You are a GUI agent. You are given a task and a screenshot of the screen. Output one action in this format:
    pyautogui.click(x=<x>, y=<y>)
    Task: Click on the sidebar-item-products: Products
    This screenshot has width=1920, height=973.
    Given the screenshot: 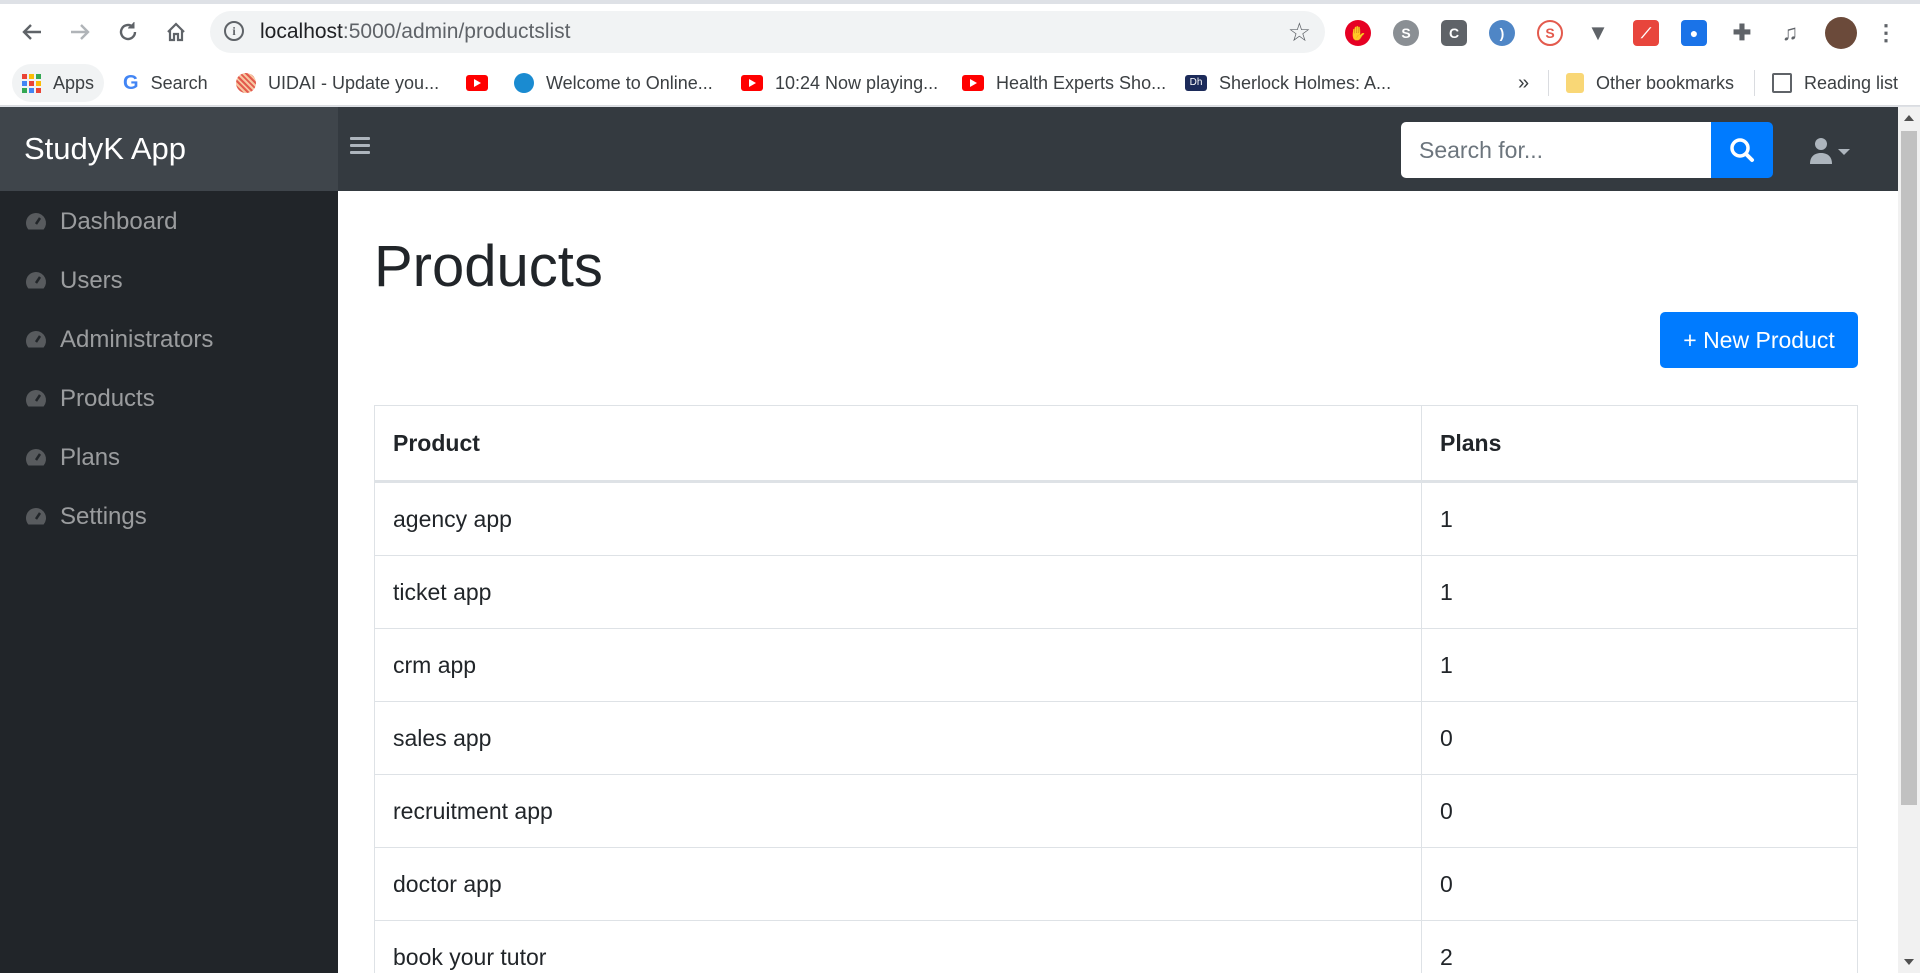 What is the action you would take?
    pyautogui.click(x=169, y=399)
    